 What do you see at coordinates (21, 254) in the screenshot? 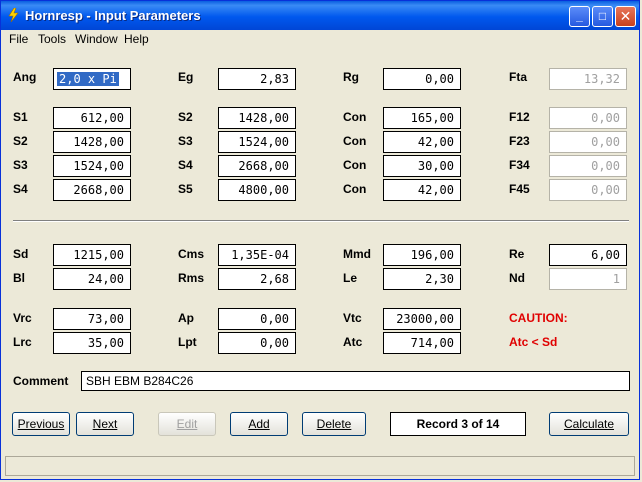
I see `sd-label: Sd` at bounding box center [21, 254].